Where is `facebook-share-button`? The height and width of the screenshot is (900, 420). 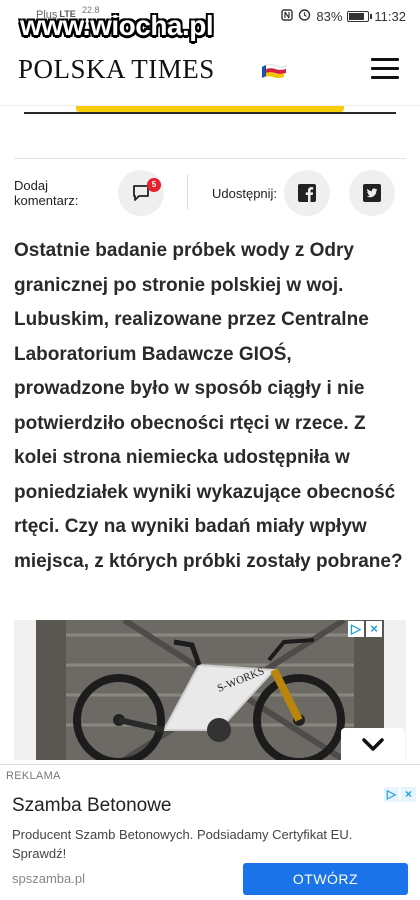 facebook-share-button is located at coordinates (307, 193).